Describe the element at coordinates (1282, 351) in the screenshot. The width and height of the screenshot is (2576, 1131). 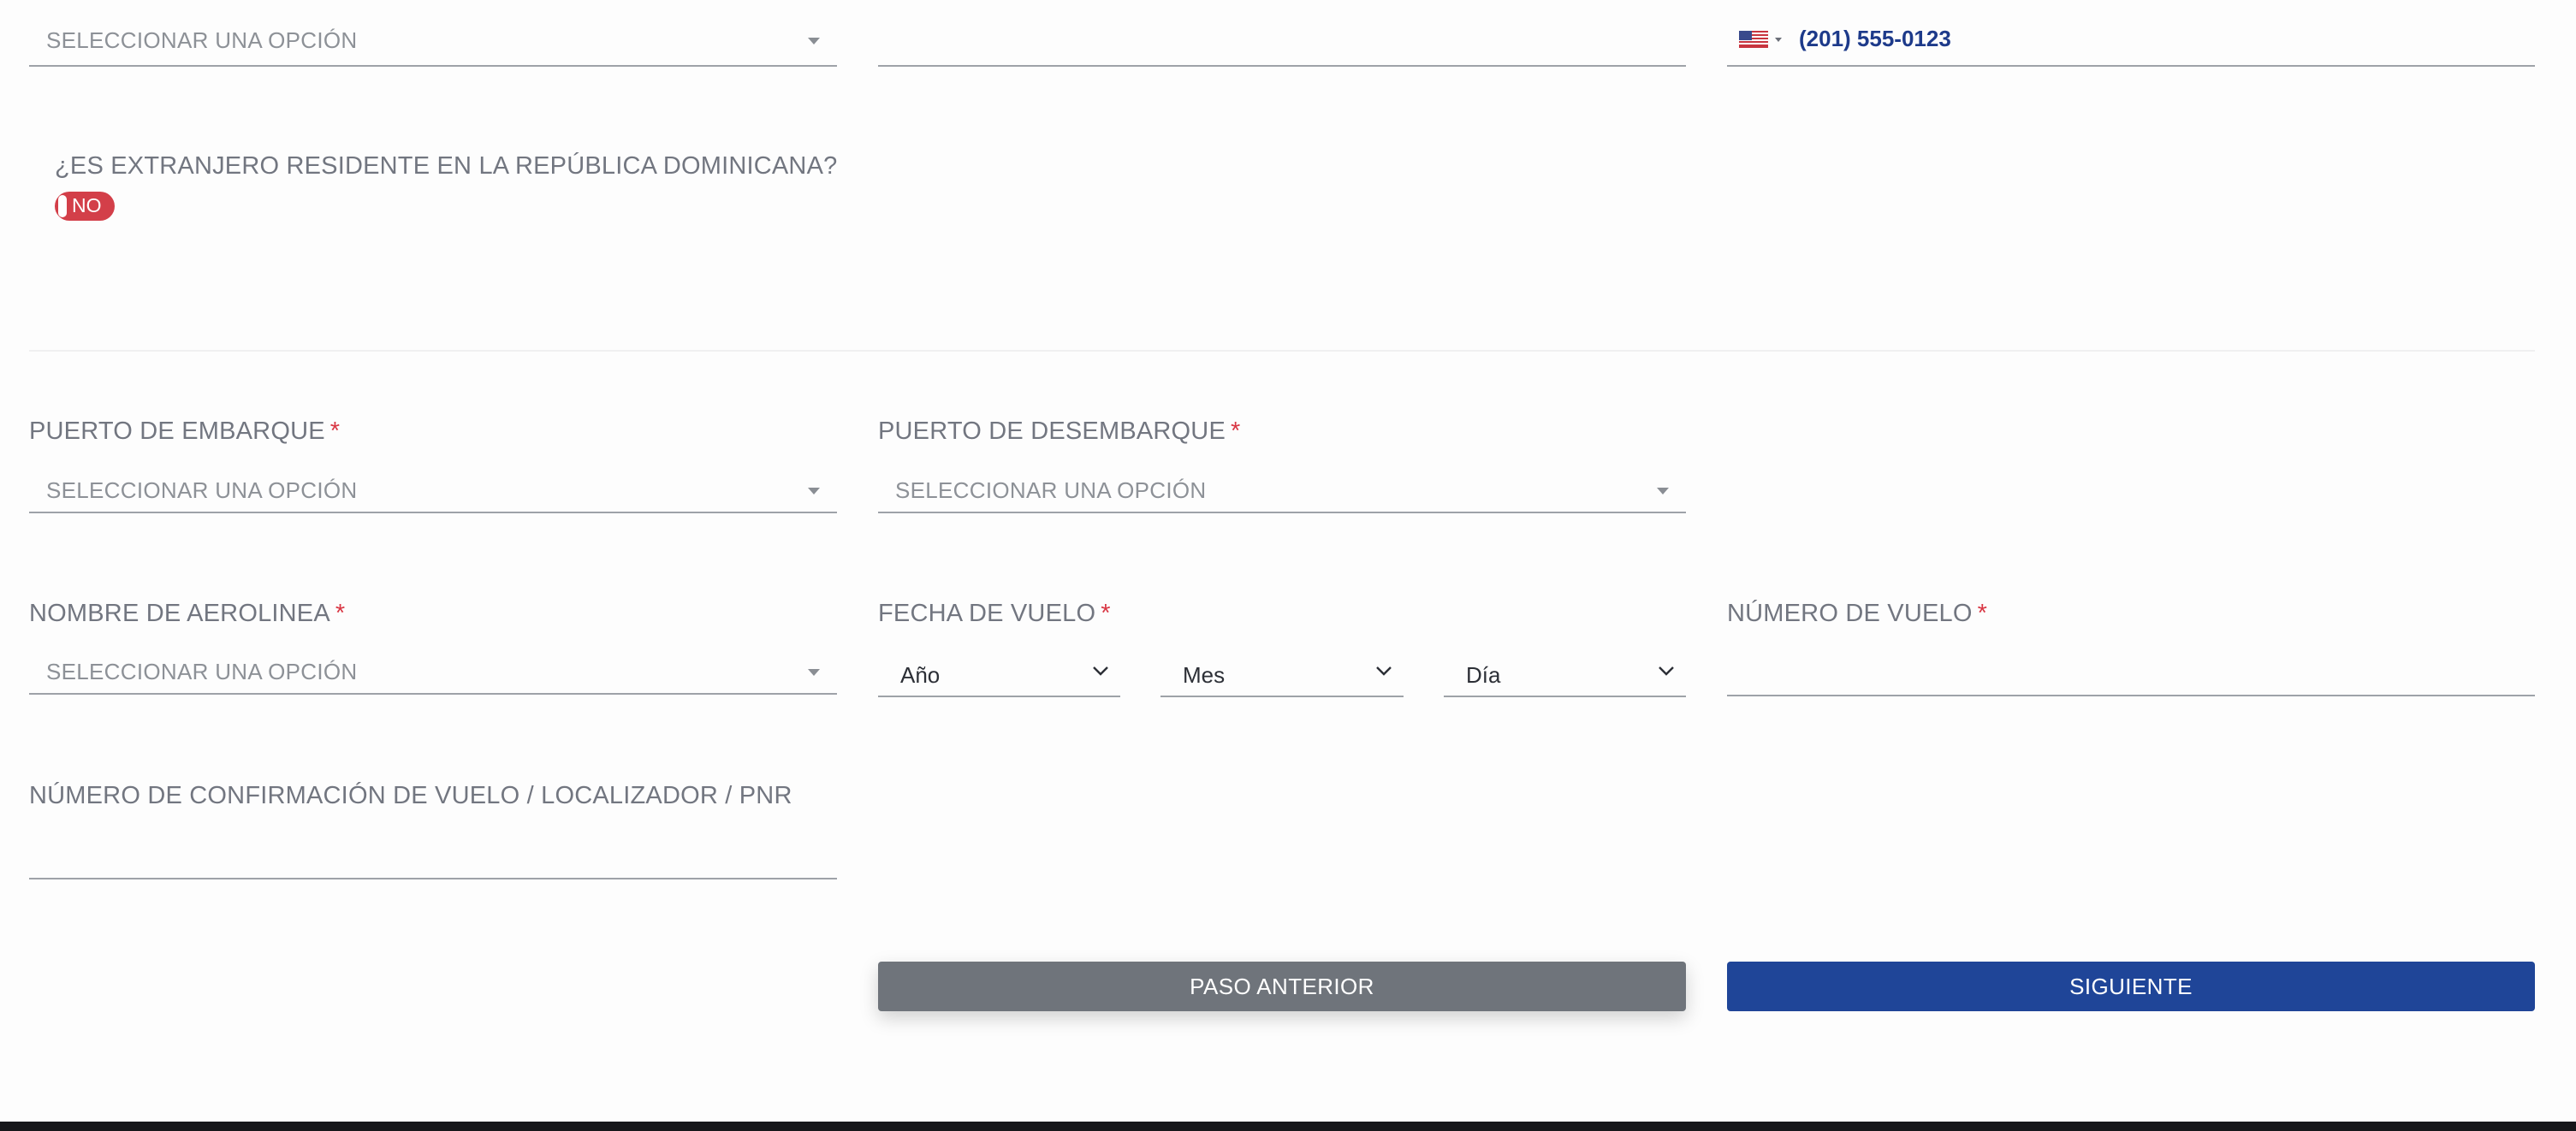
I see `section-divider` at that location.